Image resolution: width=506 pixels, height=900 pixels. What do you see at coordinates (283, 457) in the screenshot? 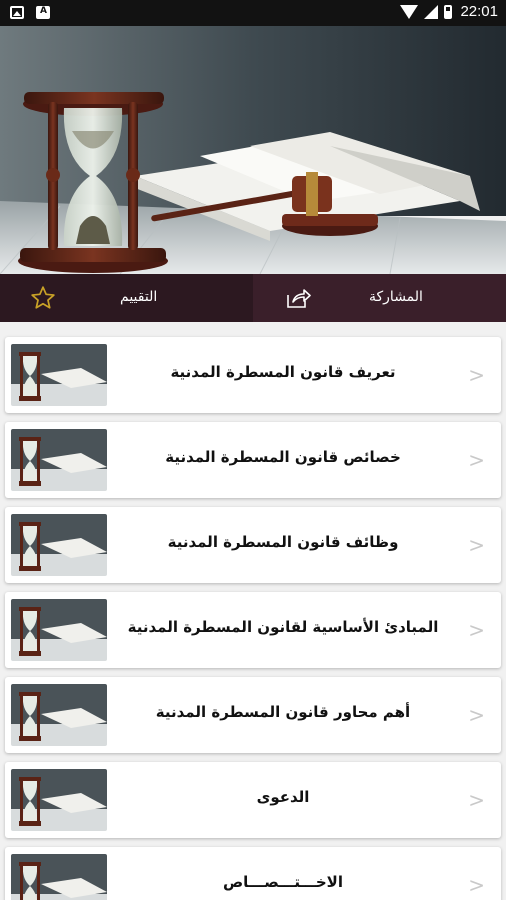
I see `item-title: خصائص قانون المسطرة المدنية` at bounding box center [283, 457].